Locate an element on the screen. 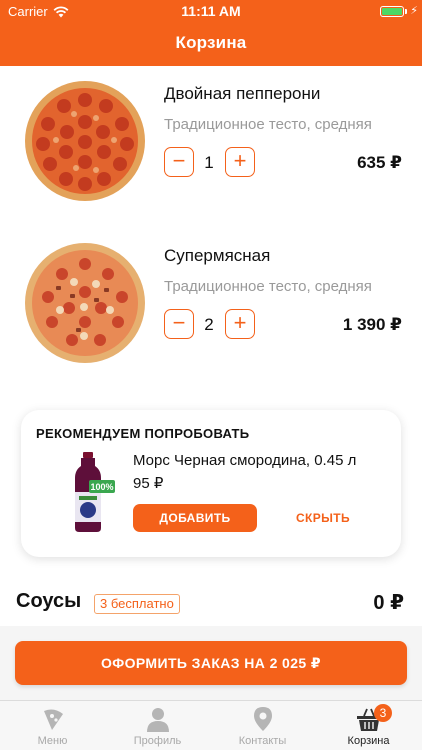 Image resolution: width=422 pixels, height=750 pixels. header: Carrier 11:11 AM ⚡ Корзина is located at coordinates (211, 33).